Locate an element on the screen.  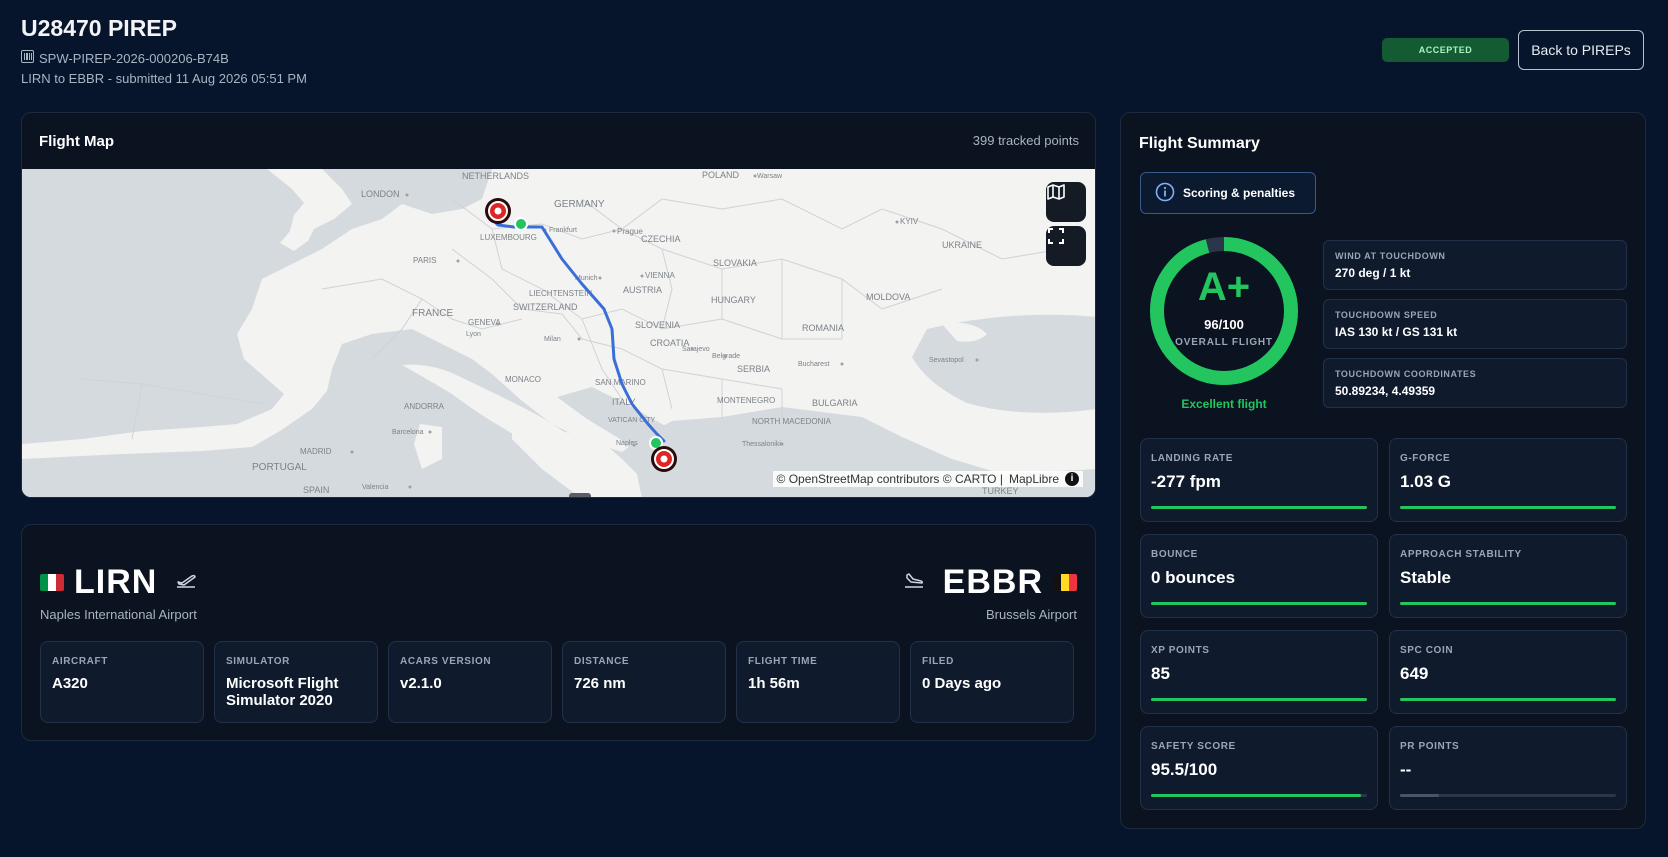
takeoff-icon is located at coordinates (186, 582).